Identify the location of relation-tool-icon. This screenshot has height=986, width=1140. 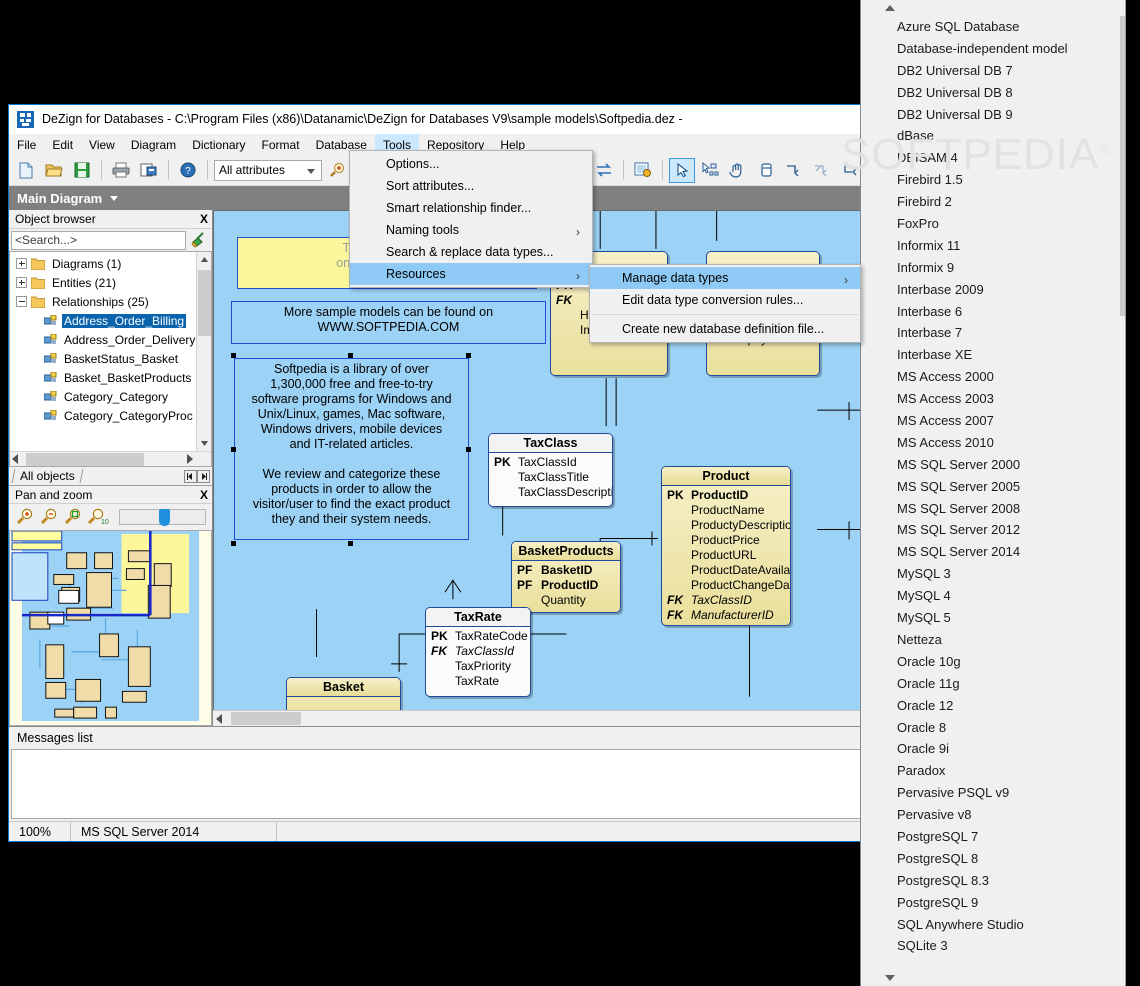
(794, 170).